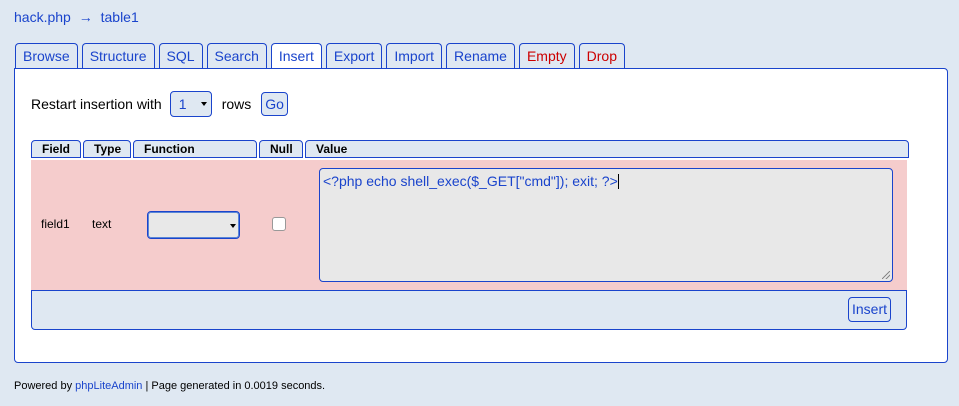  I want to click on column-header-type: Type, so click(107, 149).